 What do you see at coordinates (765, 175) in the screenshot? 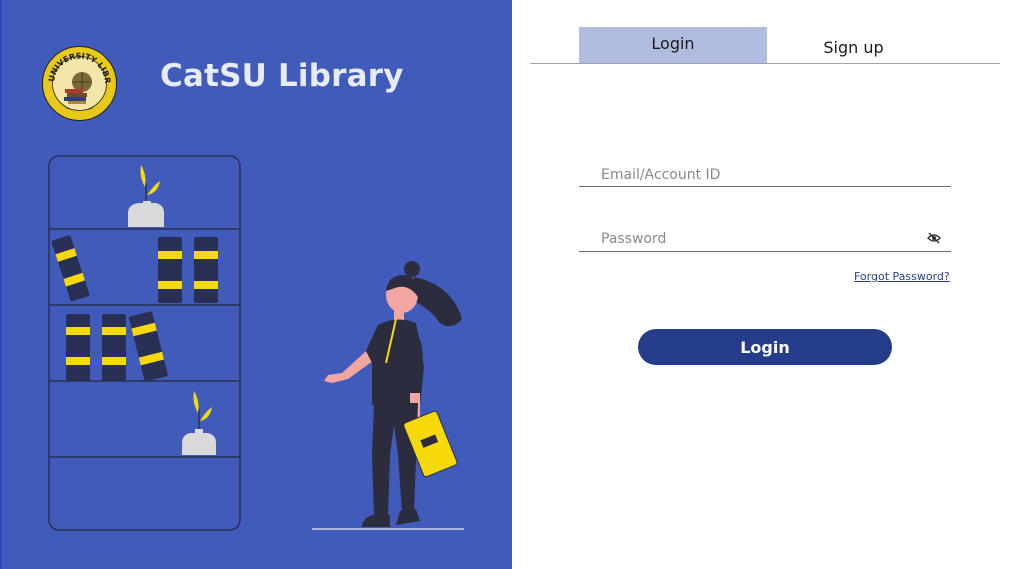
I see `email-account-id-input` at bounding box center [765, 175].